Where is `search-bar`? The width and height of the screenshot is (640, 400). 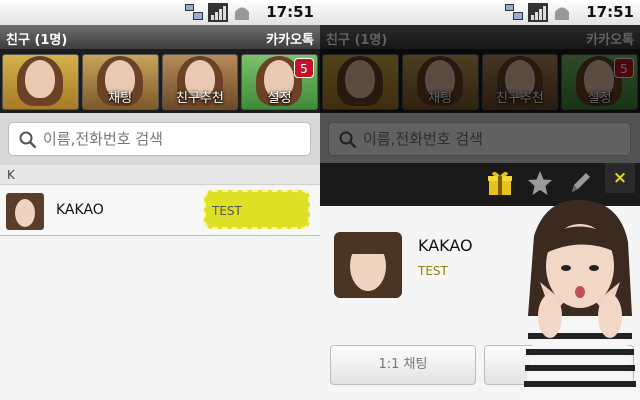 search-bar is located at coordinates (160, 139).